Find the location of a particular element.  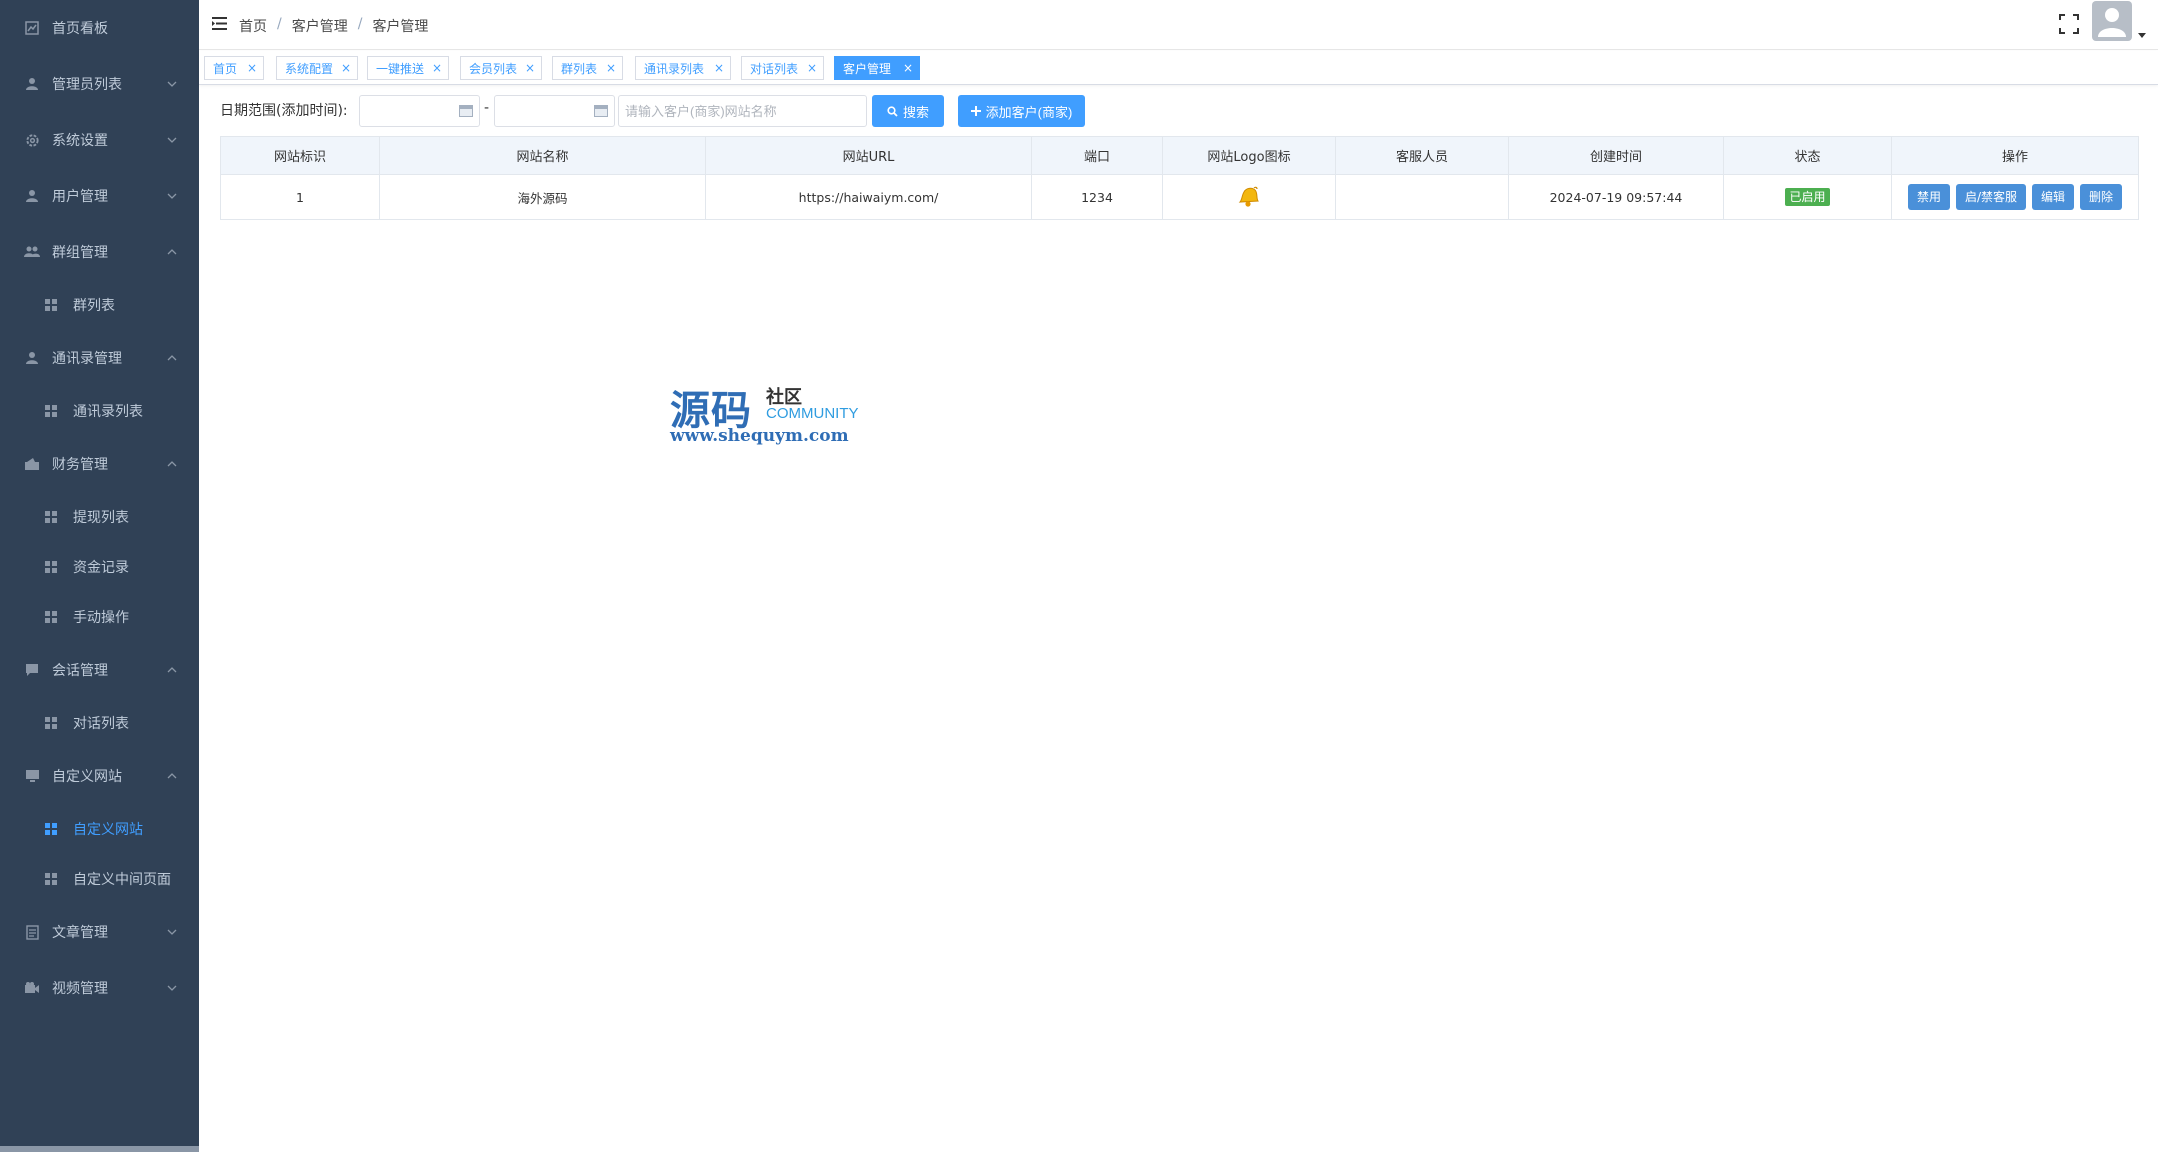

hamburger-icon is located at coordinates (219, 23).